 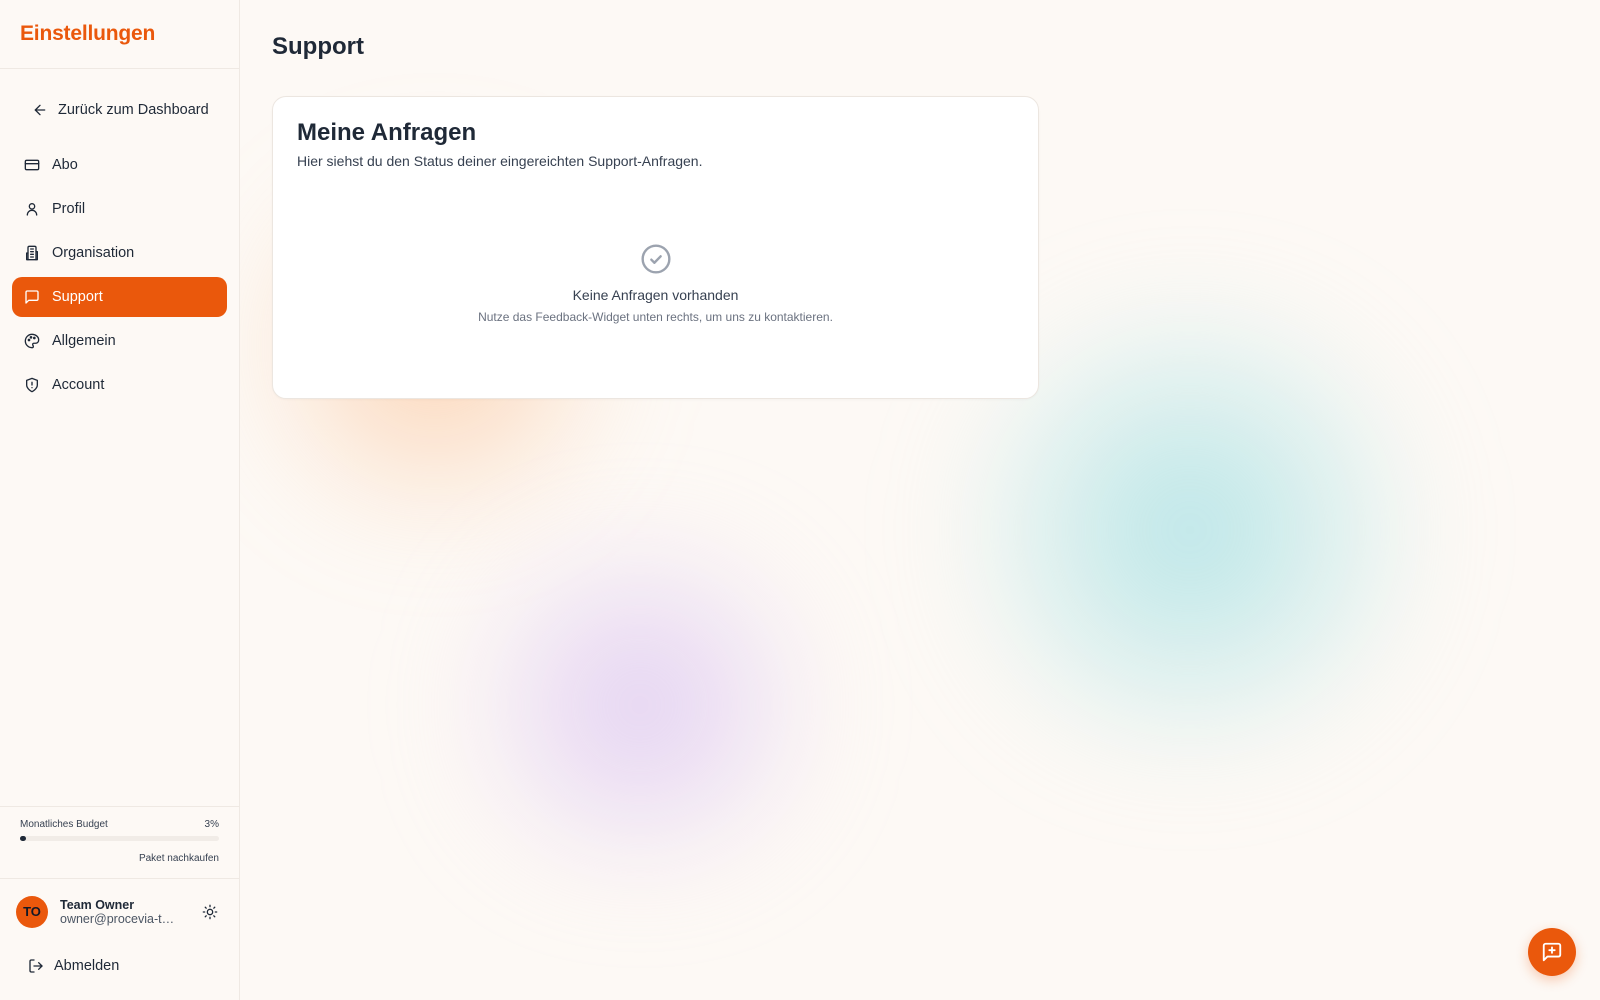 I want to click on logout-button: Abmelden, so click(x=119, y=966).